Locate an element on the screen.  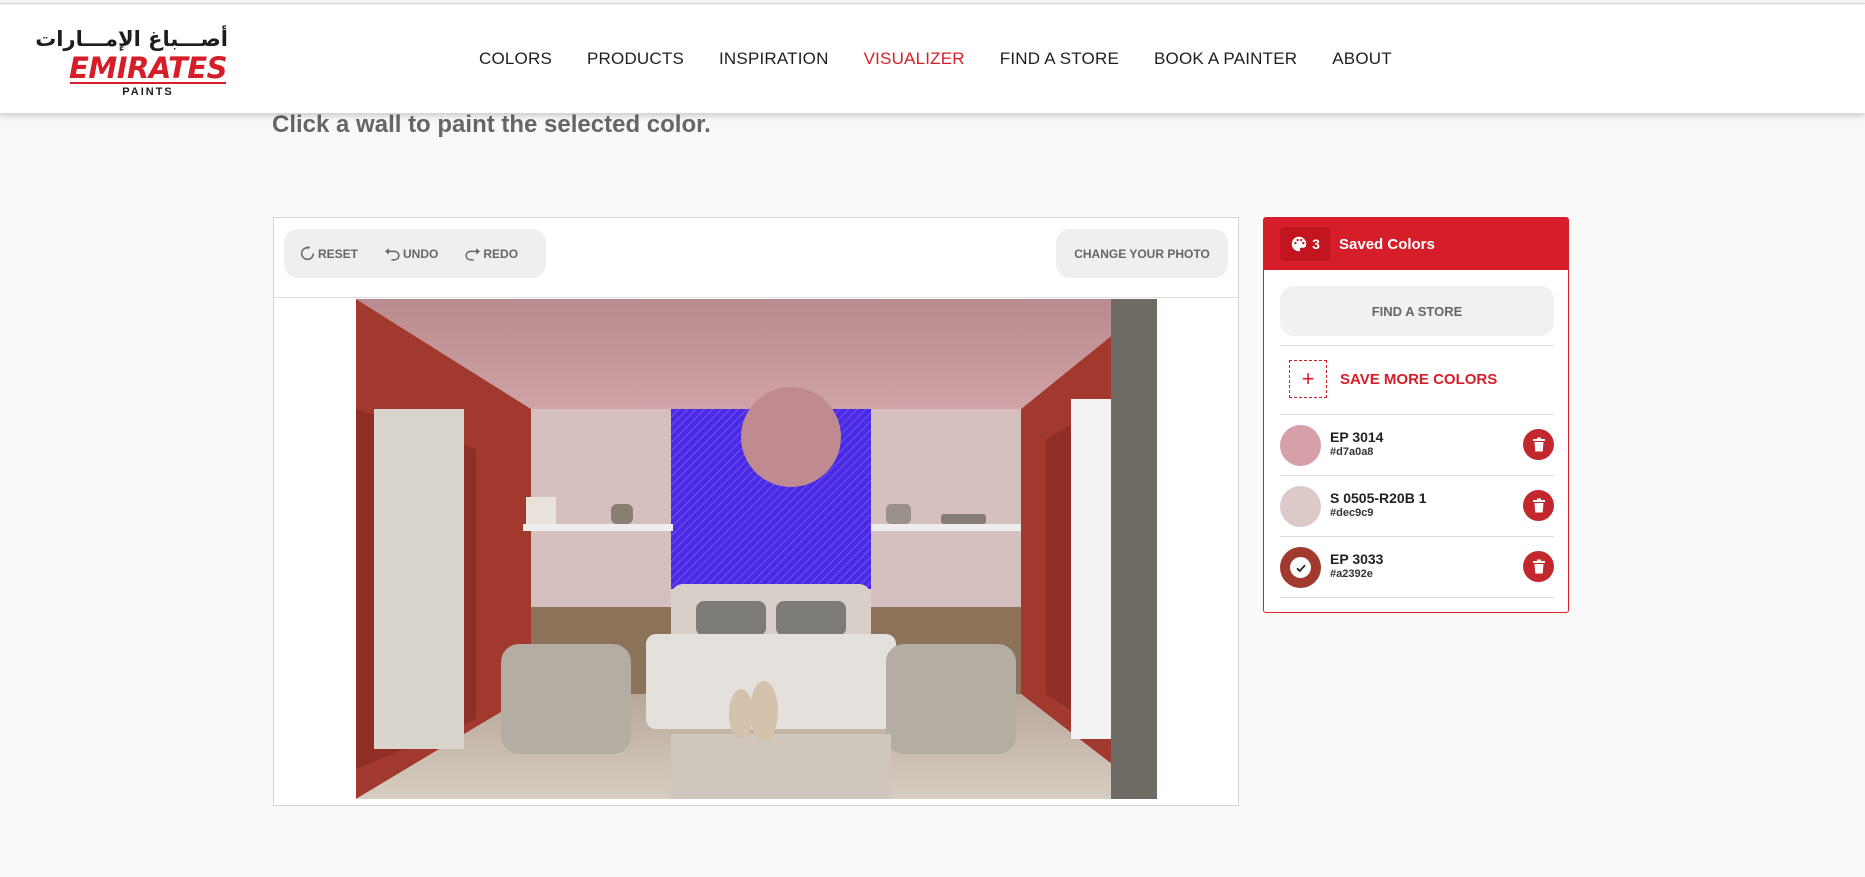
save-more-colors-button: + SAVE MORE COLORS is located at coordinates (1393, 379).